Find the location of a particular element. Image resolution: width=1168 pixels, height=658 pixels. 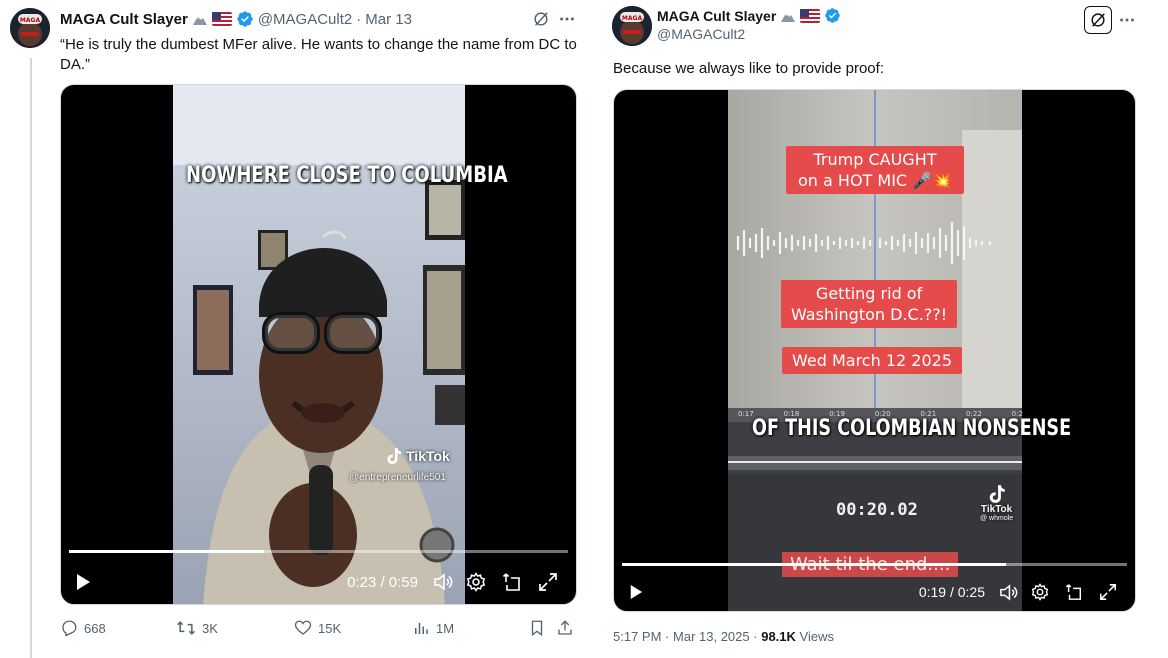

views-icon is located at coordinates (421, 628).